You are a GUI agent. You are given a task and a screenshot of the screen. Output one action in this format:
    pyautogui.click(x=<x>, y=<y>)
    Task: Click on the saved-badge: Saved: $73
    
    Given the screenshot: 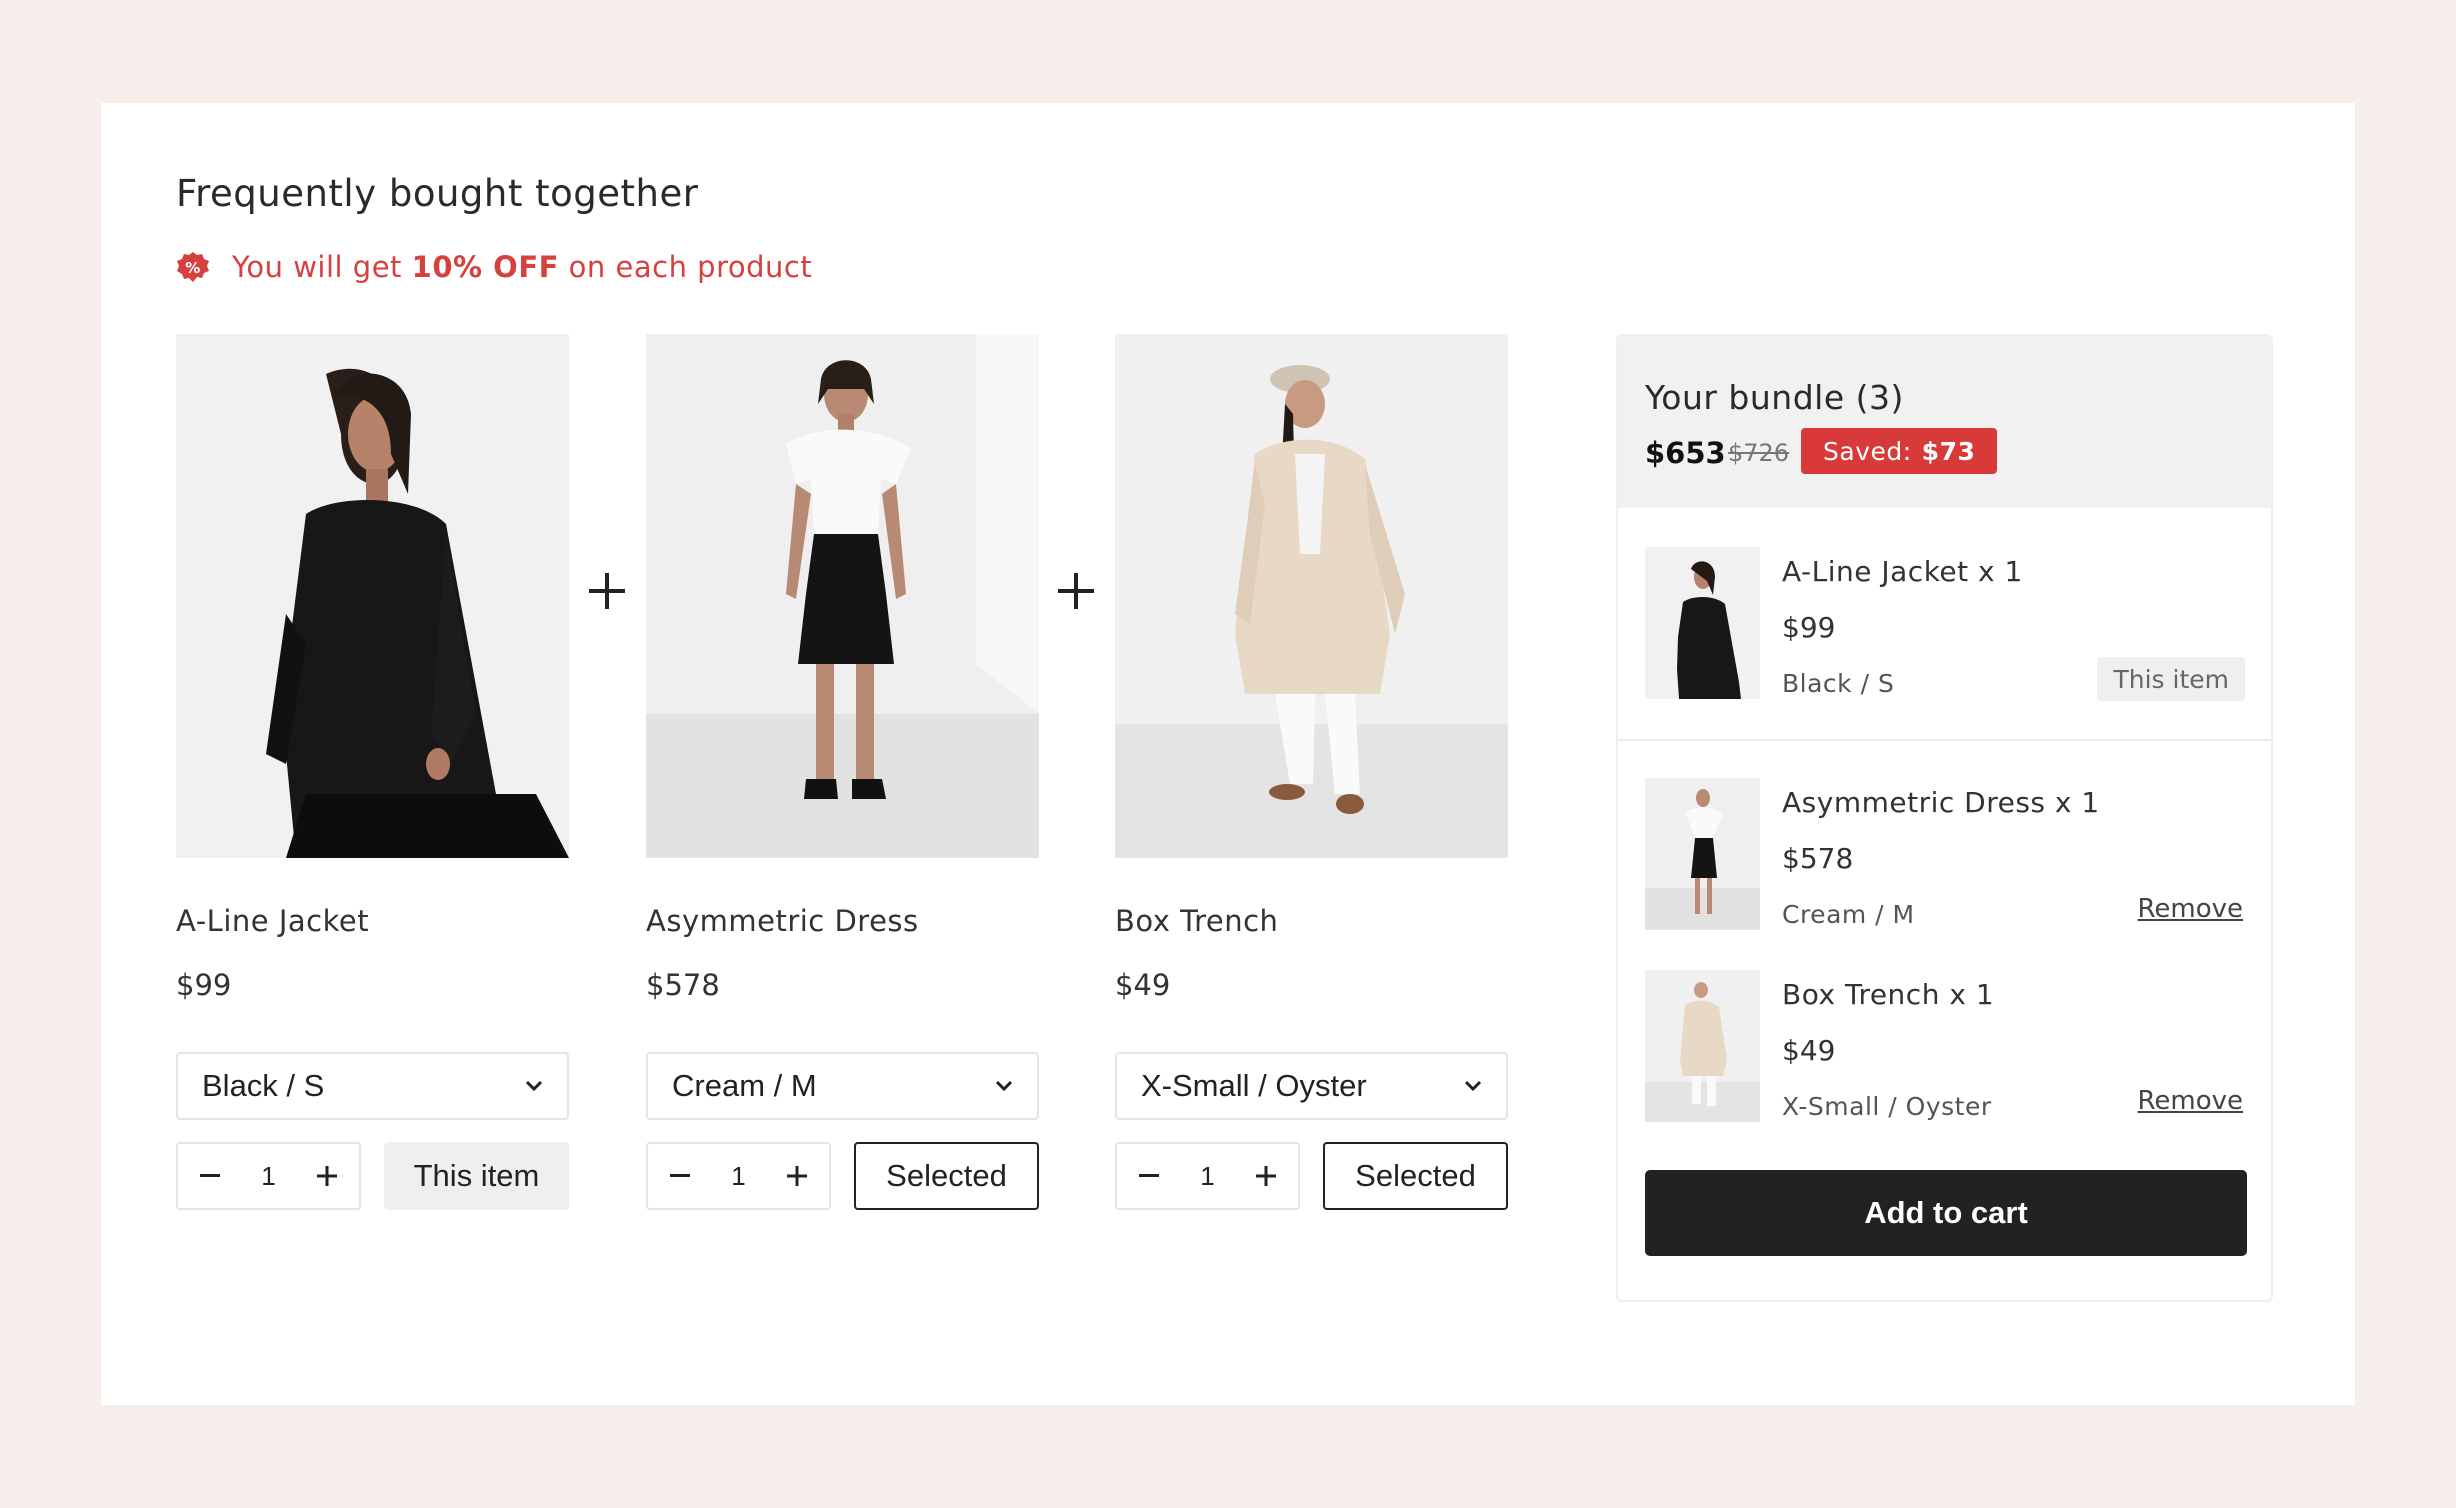 What is the action you would take?
    pyautogui.click(x=1899, y=451)
    